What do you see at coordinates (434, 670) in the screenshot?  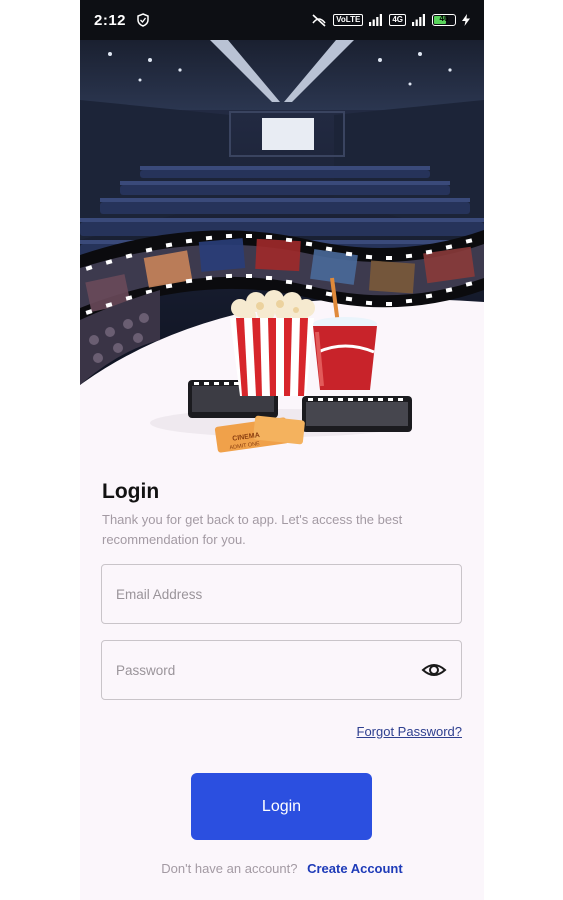 I see `eye-icon` at bounding box center [434, 670].